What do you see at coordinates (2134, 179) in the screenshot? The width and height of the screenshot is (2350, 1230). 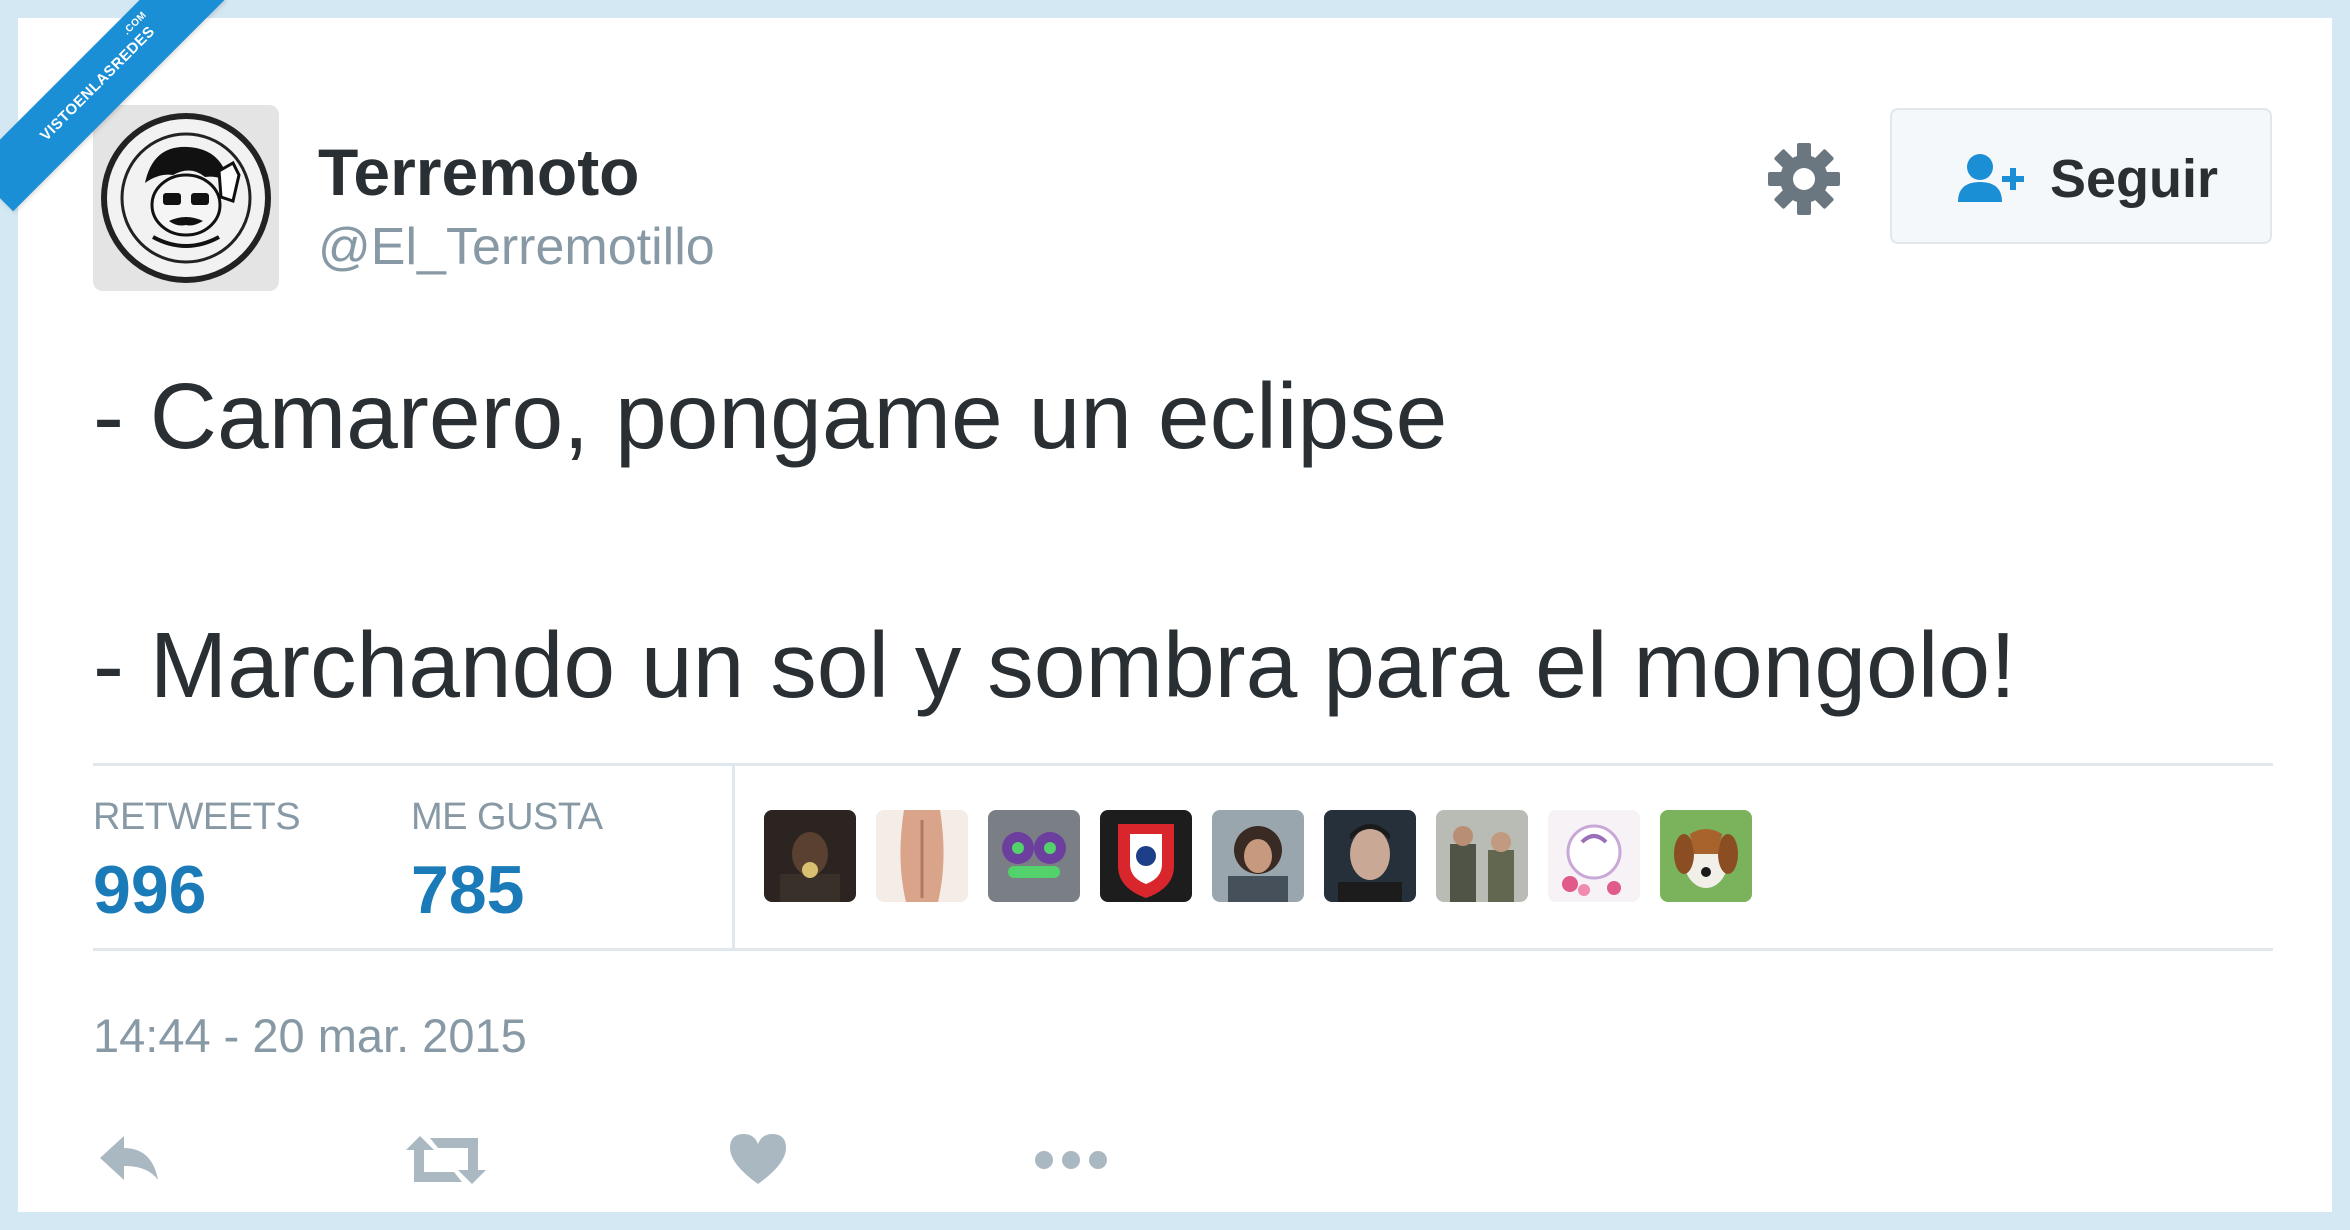 I see `follow-button-label: Seguir` at bounding box center [2134, 179].